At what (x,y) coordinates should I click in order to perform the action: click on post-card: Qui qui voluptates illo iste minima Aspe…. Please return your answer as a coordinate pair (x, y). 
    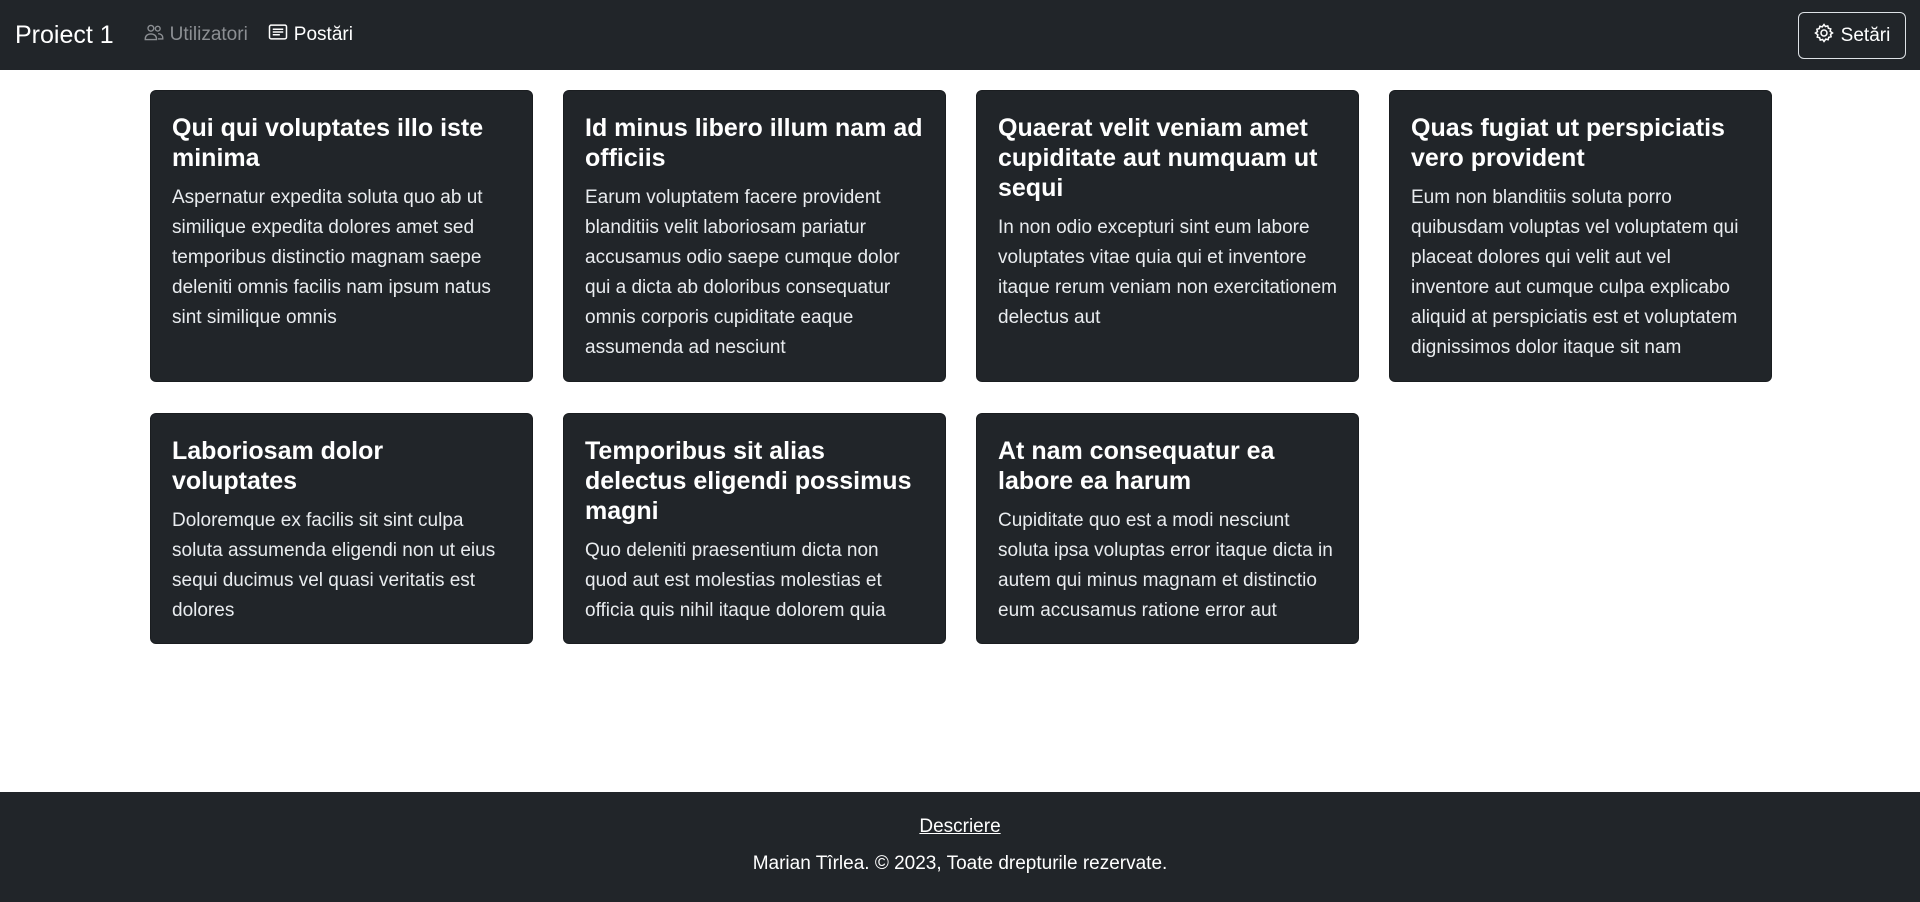
    Looking at the image, I should click on (341, 236).